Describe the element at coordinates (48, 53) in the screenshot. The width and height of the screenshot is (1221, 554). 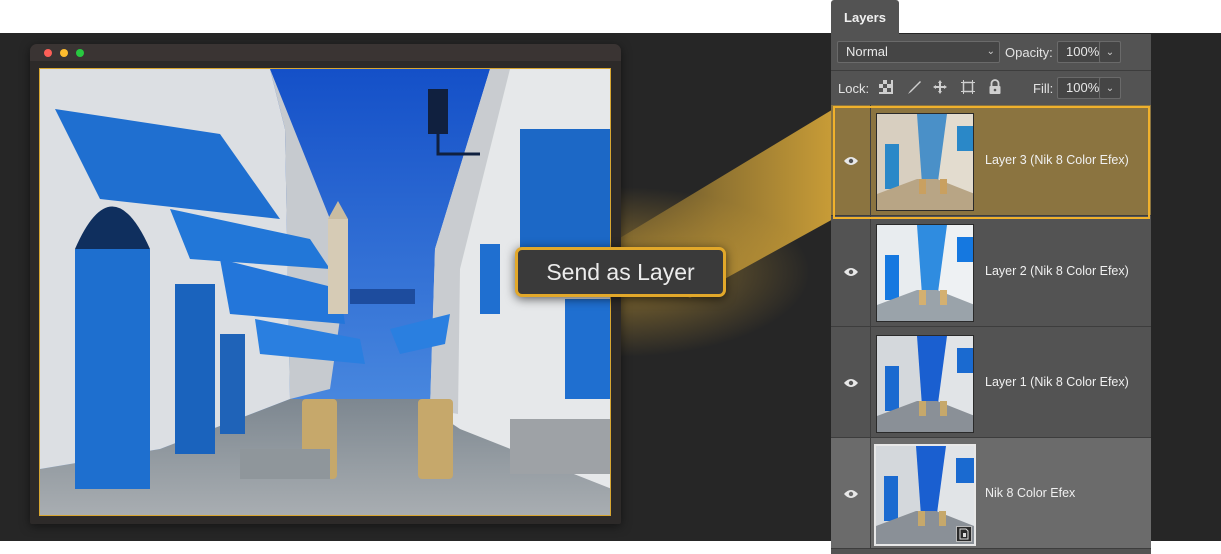
I see `close-button` at that location.